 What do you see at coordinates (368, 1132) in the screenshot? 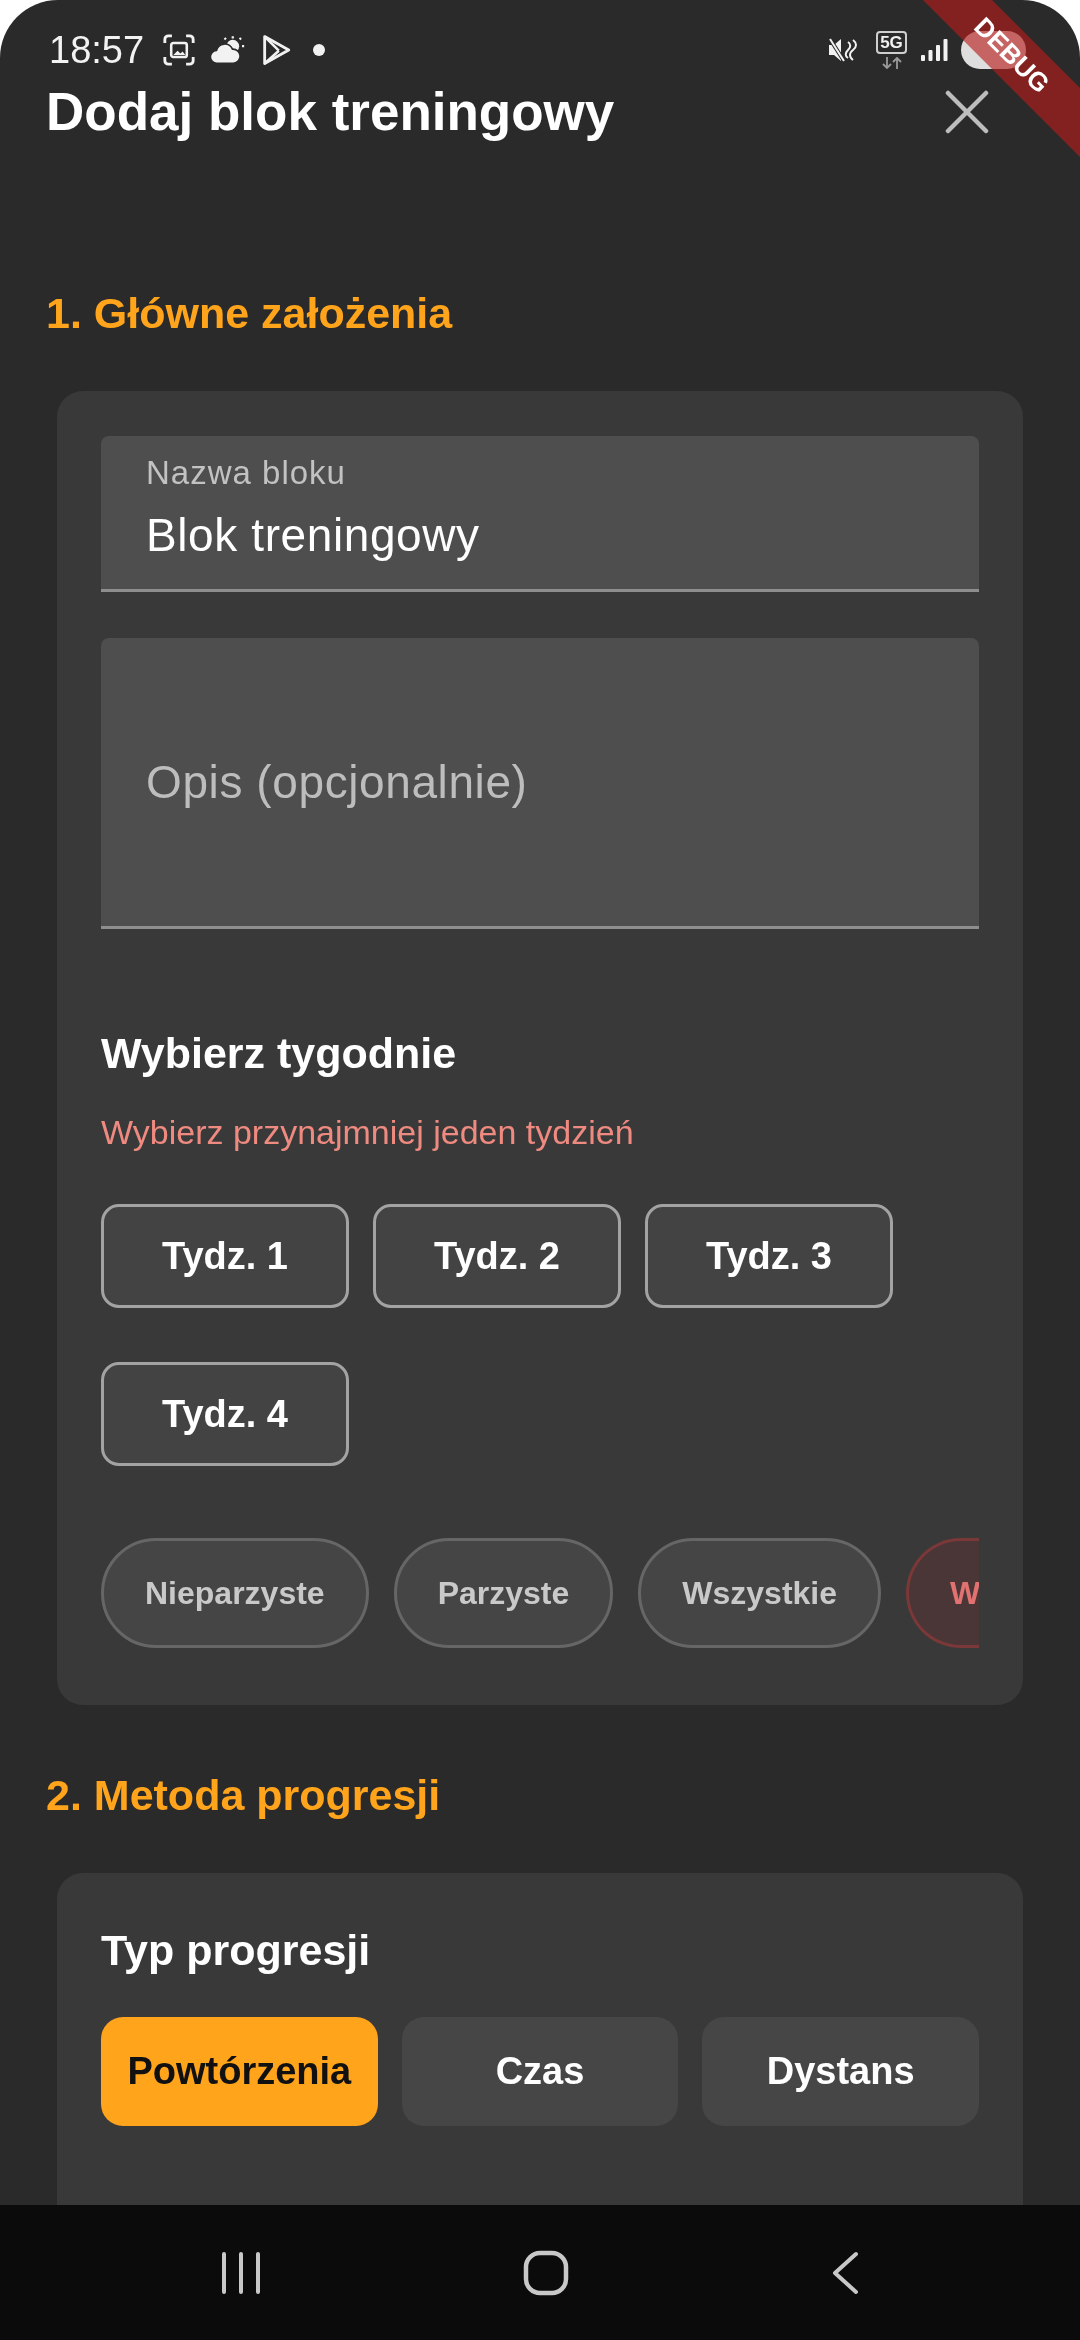
I see `error-message: Wybierz przynajmniej jeden tydzień` at bounding box center [368, 1132].